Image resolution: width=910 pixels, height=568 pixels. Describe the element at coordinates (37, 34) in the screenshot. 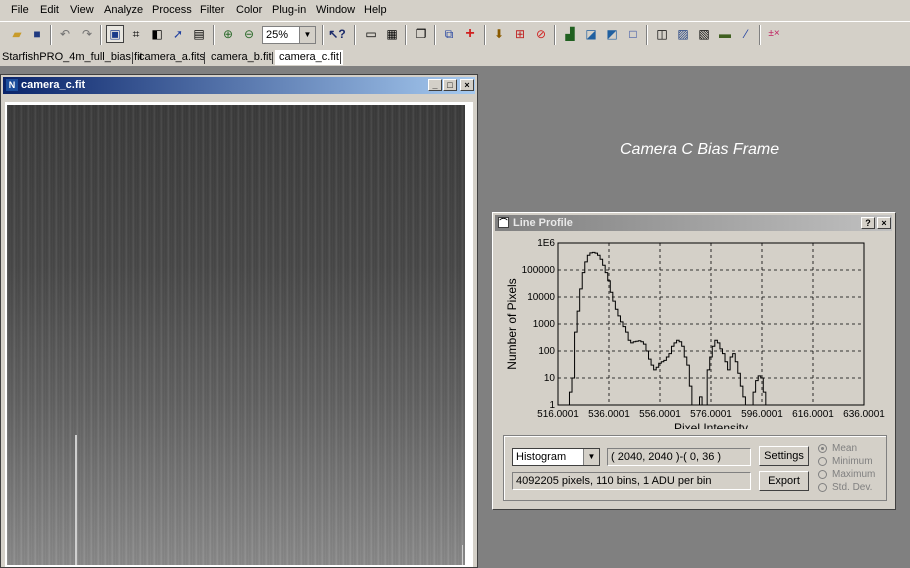

I see `save-icon: ■` at that location.